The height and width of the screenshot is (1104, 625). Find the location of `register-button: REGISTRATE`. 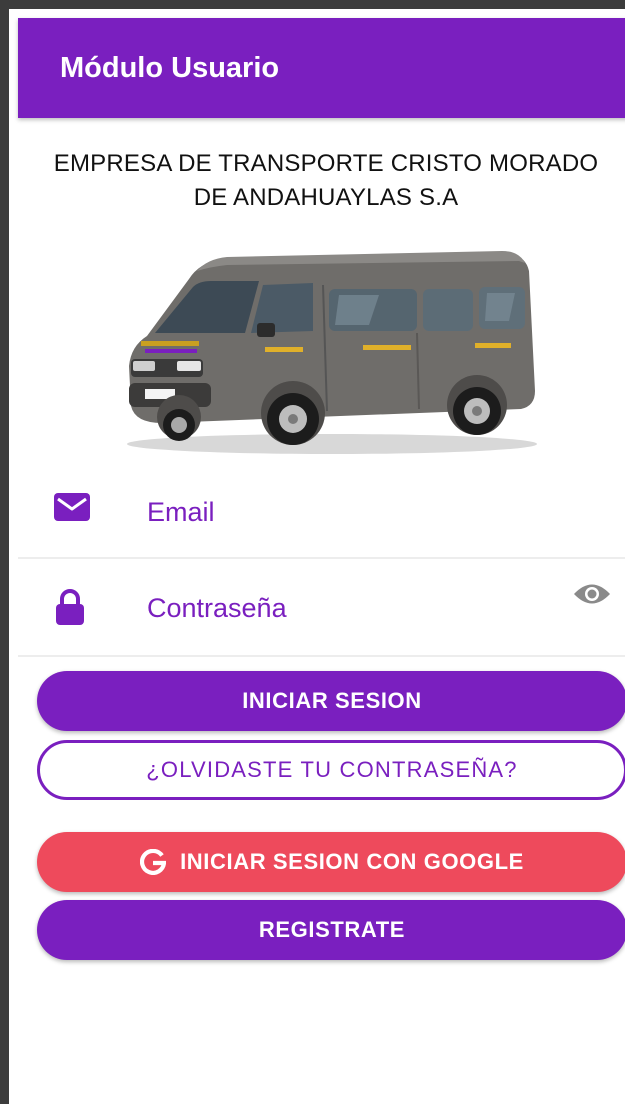

register-button: REGISTRATE is located at coordinates (331, 930).